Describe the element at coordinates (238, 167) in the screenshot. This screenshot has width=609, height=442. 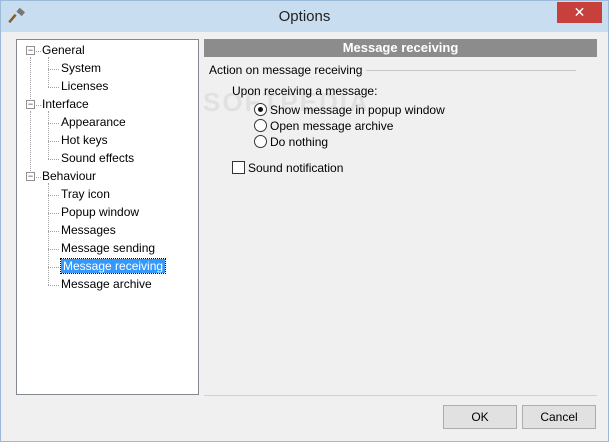
I see `checkbox` at that location.